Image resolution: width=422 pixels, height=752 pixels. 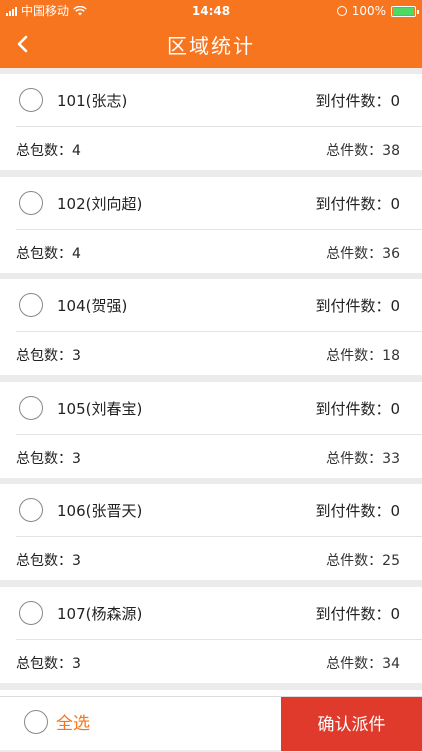 What do you see at coordinates (211, 353) in the screenshot?
I see `list-item-stats: 总包数：3 总件数：18` at bounding box center [211, 353].